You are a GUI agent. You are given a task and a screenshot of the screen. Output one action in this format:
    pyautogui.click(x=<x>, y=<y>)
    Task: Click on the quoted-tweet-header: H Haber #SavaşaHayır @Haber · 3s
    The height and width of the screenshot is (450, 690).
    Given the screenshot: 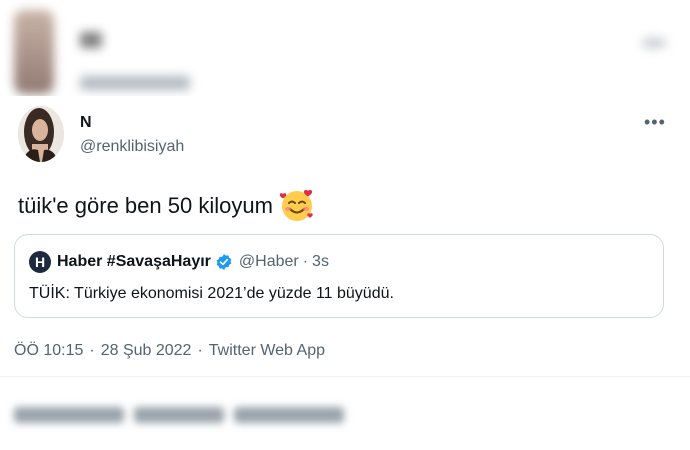 What is the action you would take?
    pyautogui.click(x=179, y=262)
    